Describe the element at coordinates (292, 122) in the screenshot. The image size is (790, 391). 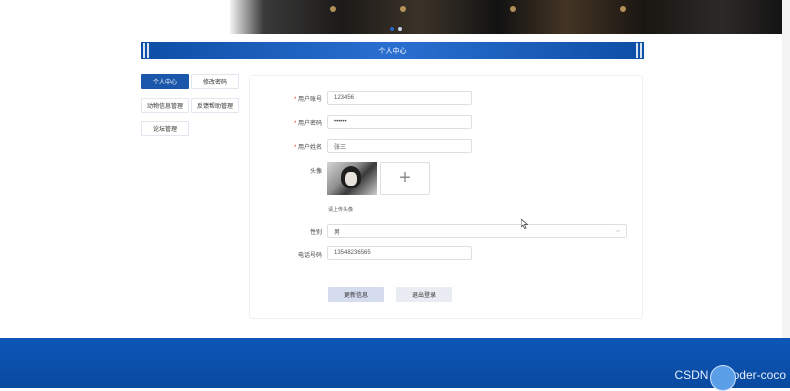
I see `password-label: * 用户密码` at that location.